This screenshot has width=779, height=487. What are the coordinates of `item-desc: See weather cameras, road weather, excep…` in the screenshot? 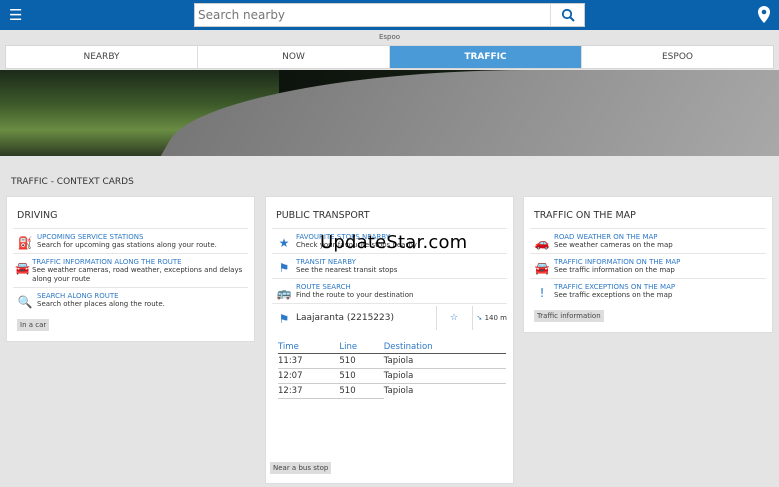 It's located at (137, 274).